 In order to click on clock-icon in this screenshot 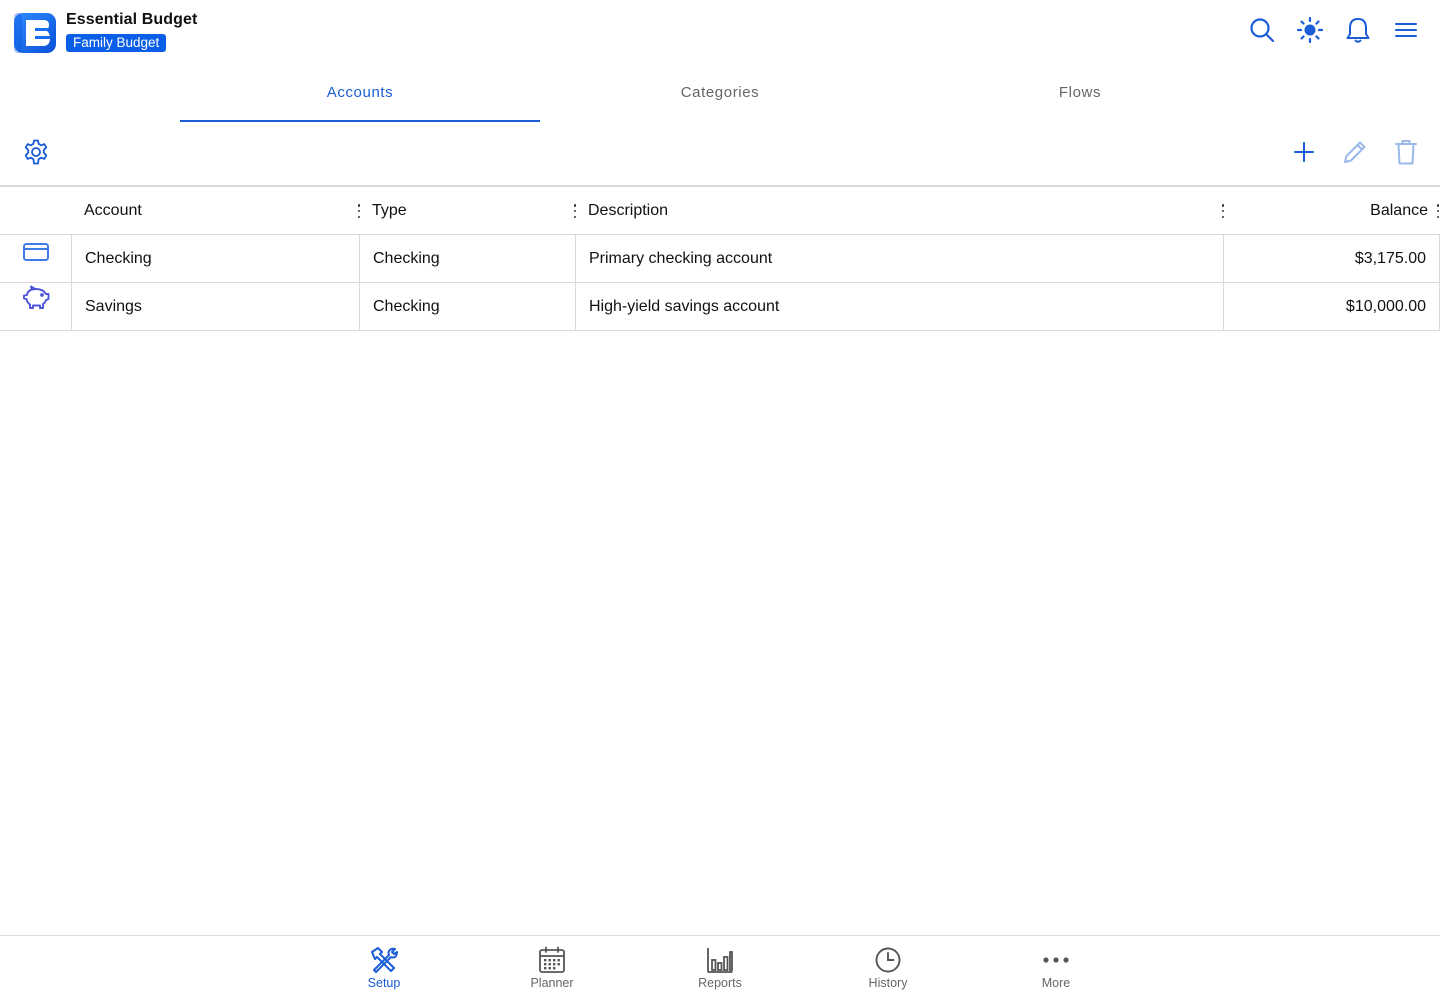, I will do `click(888, 960)`.